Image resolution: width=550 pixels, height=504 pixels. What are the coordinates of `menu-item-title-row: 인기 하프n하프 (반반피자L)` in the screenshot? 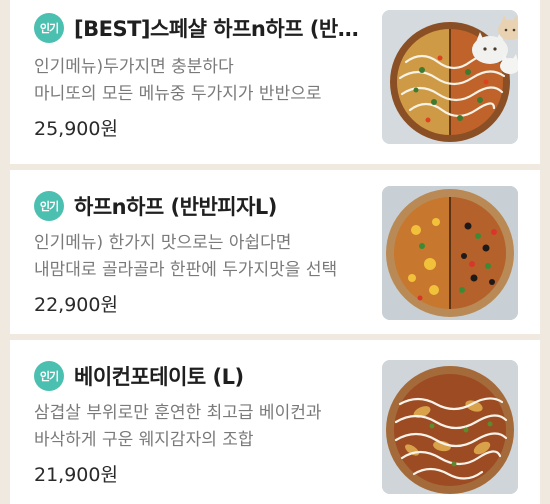 It's located at (199, 206).